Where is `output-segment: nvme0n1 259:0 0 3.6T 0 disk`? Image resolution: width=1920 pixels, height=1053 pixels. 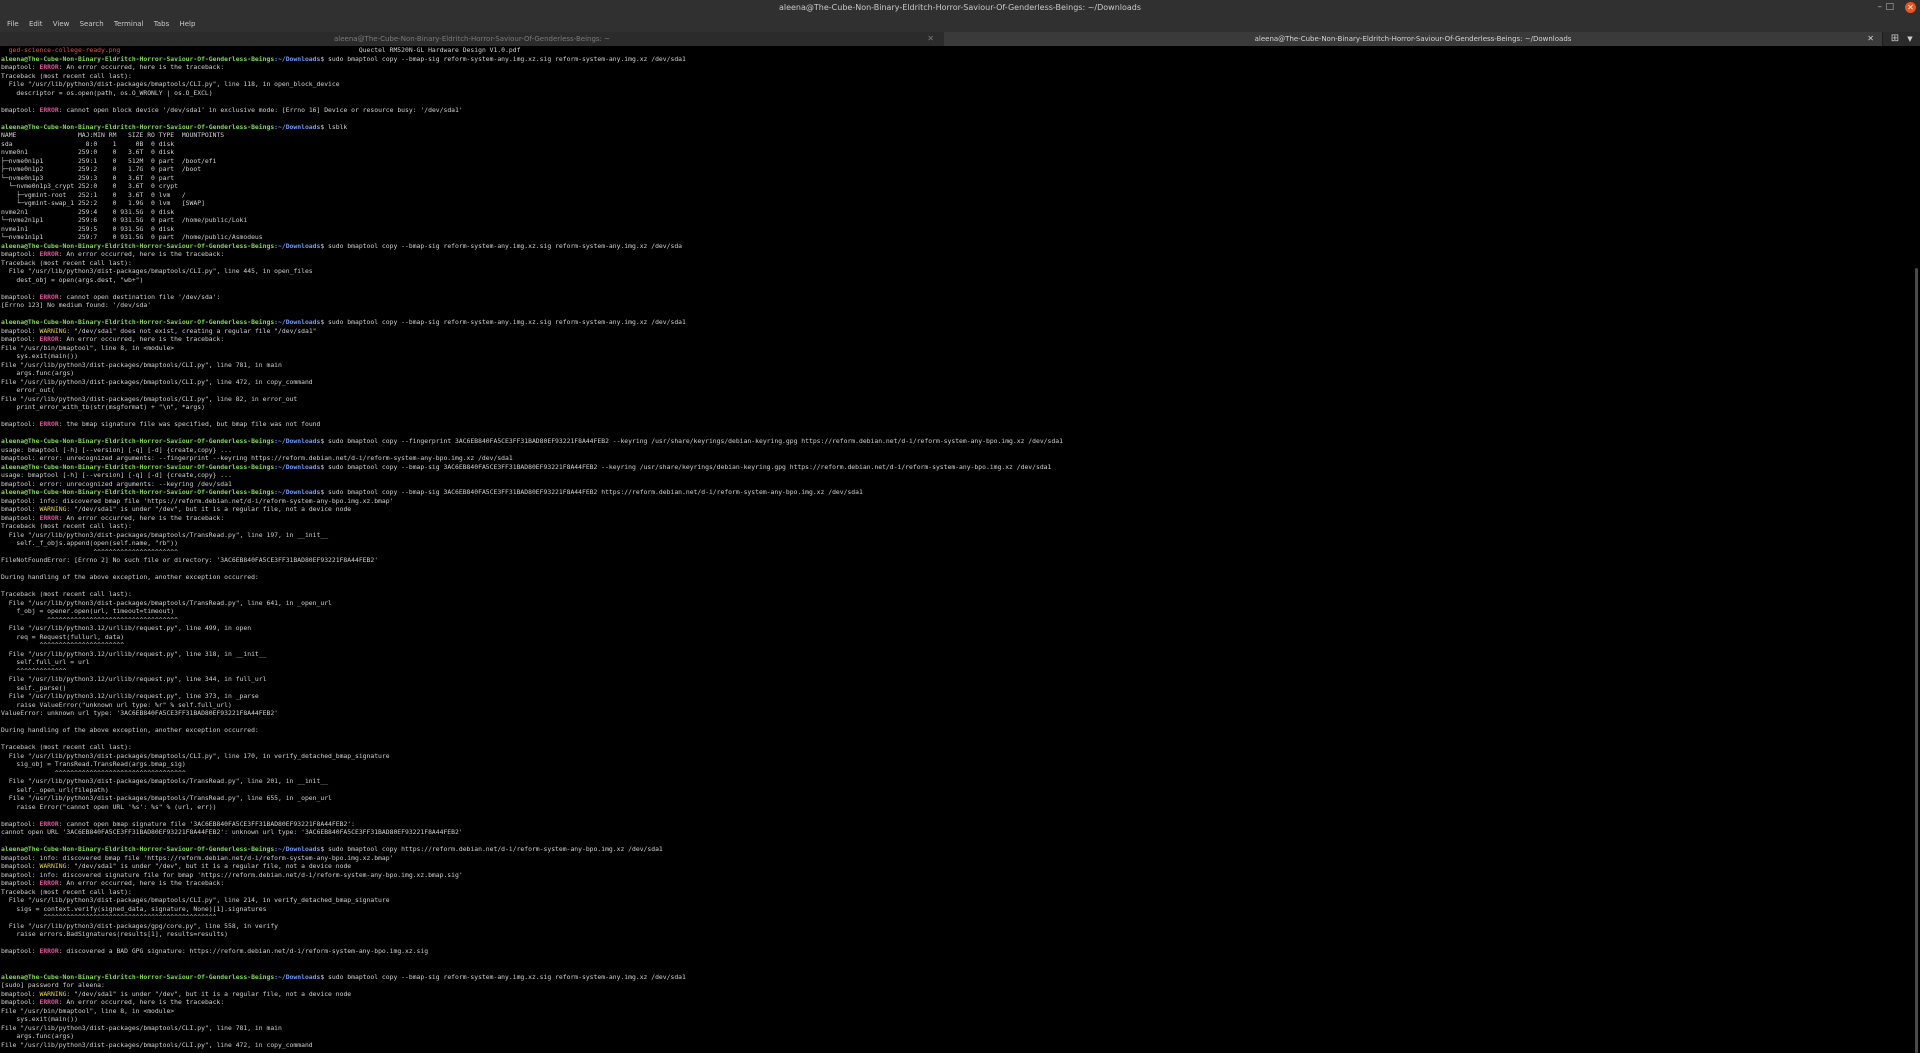 output-segment: nvme0n1 259:0 0 3.6T 0 disk is located at coordinates (88, 152).